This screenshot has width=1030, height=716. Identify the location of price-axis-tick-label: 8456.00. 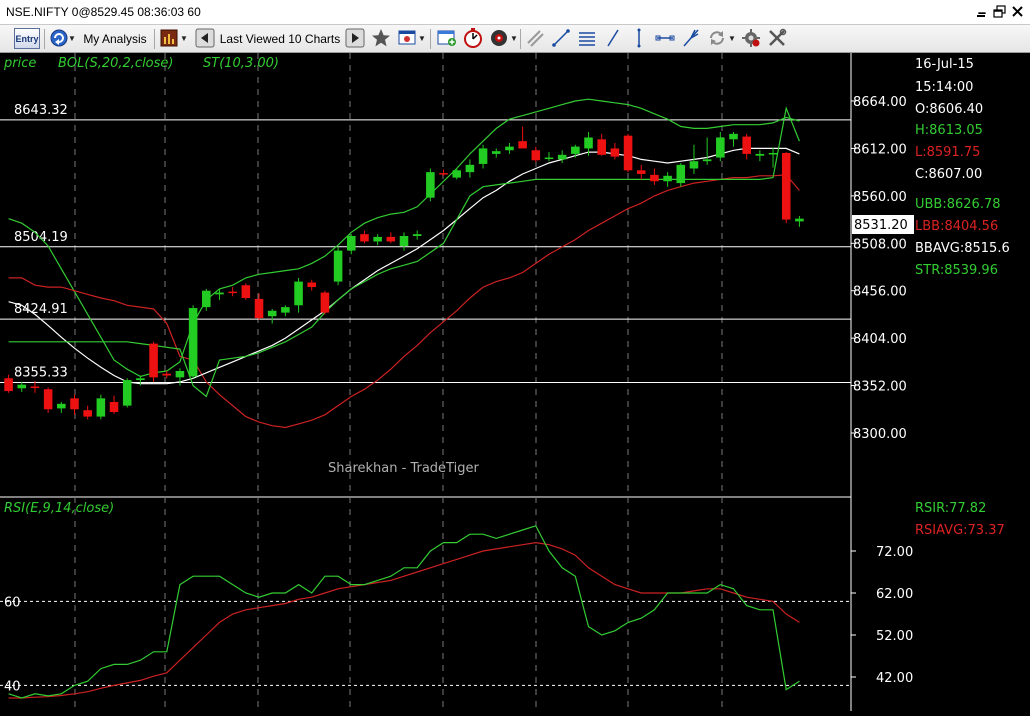
(880, 292).